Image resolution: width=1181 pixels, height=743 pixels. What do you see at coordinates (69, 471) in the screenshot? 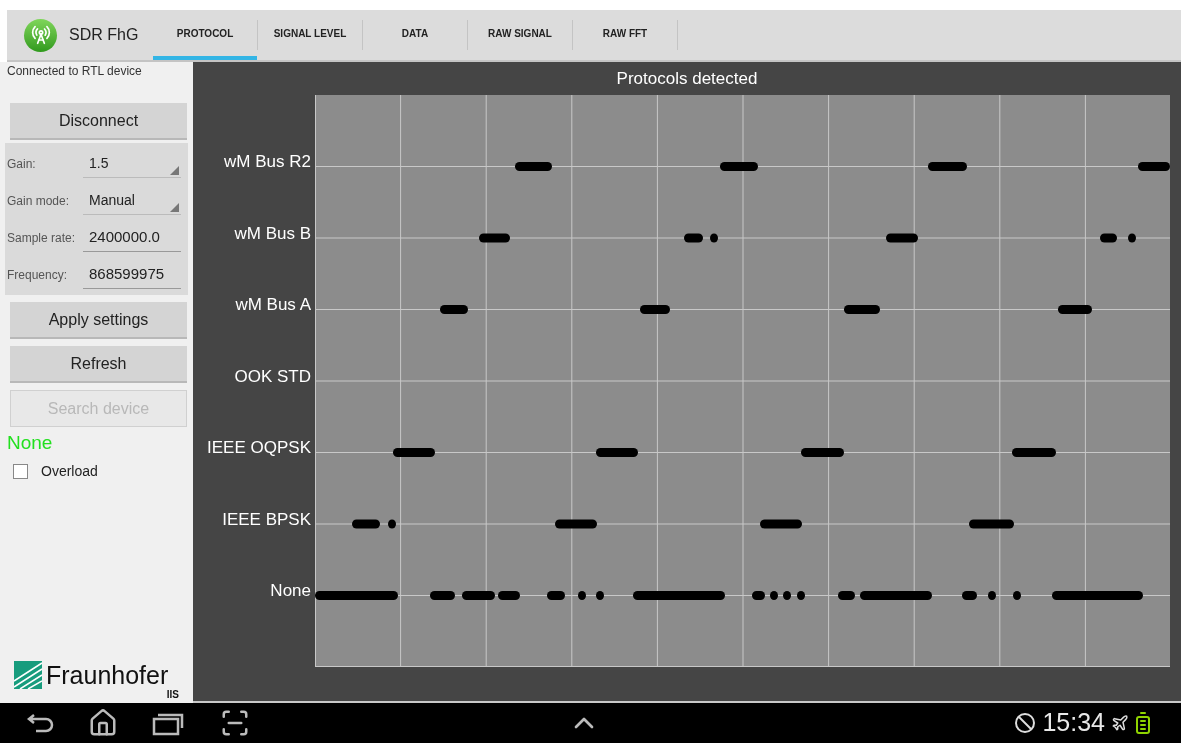
I see `checkbox-label: Overload` at bounding box center [69, 471].